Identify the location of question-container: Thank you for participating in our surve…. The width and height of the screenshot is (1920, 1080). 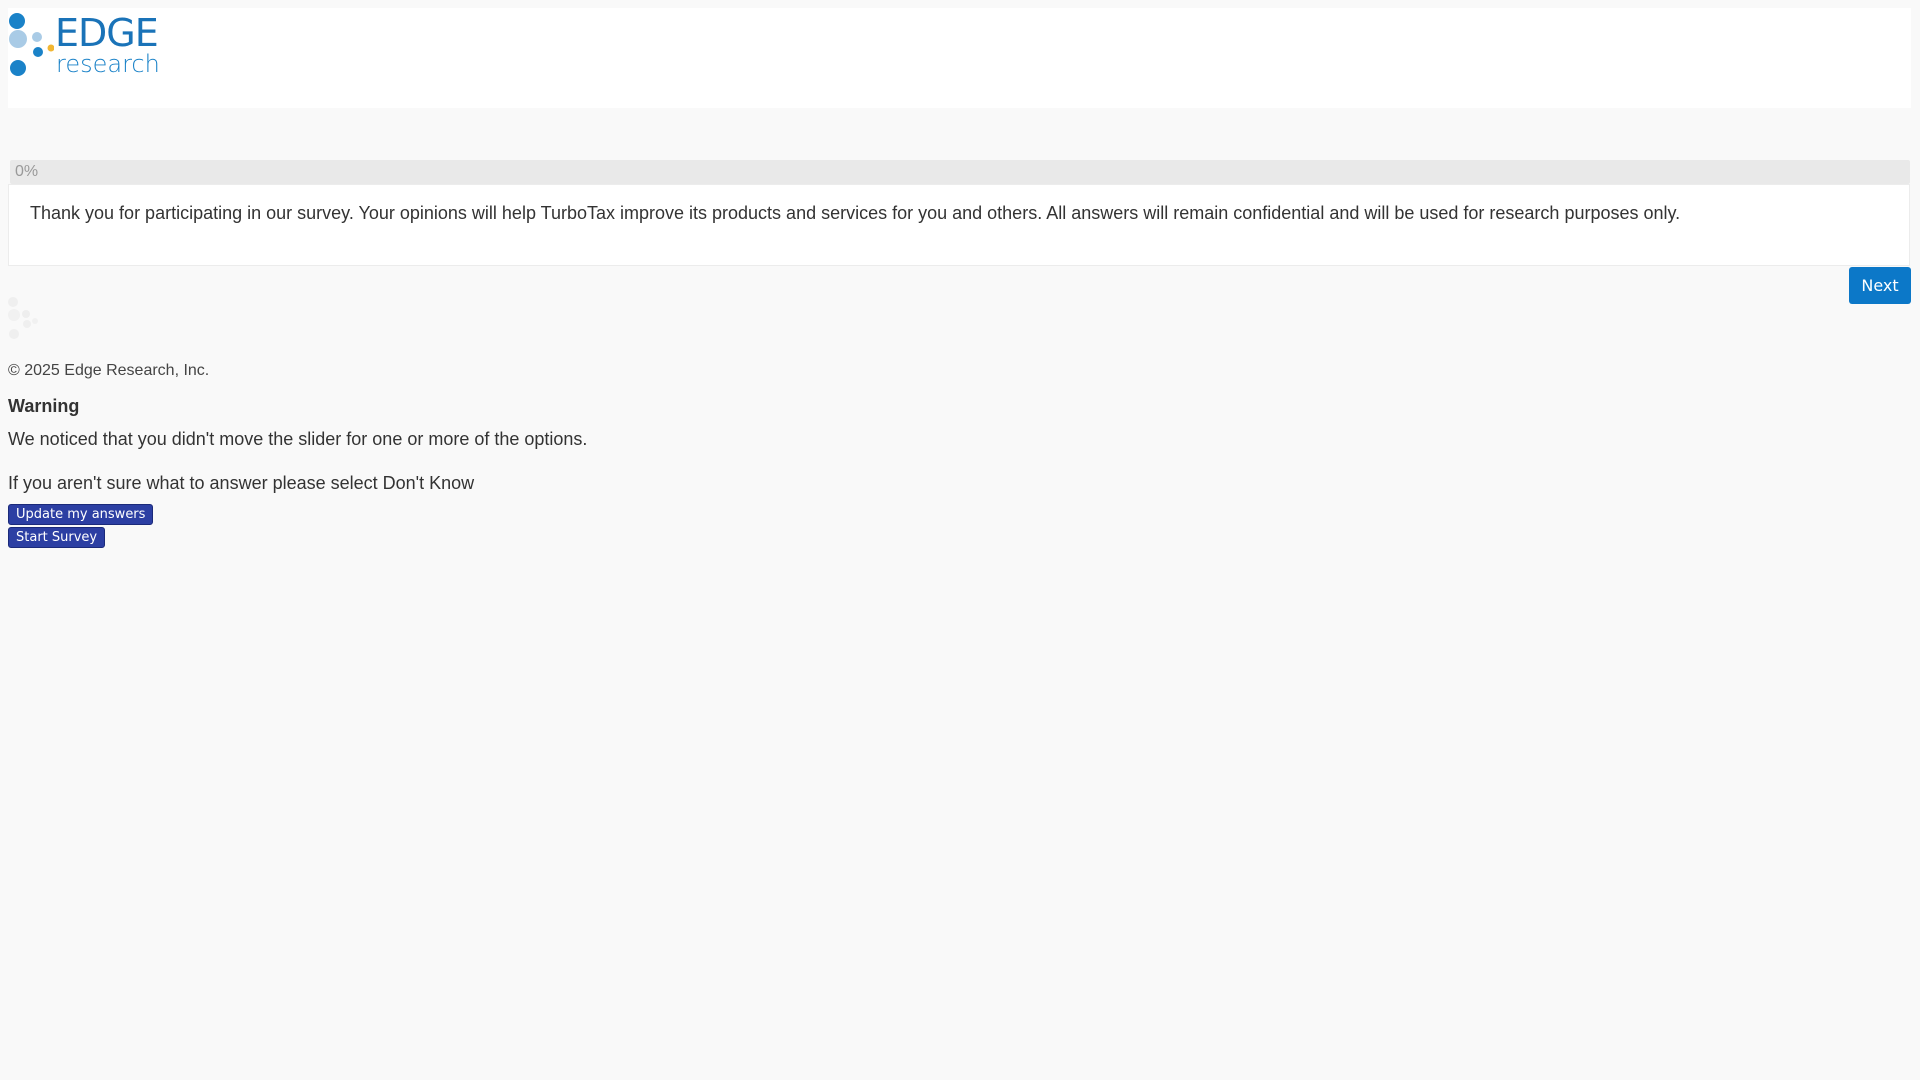
(959, 225).